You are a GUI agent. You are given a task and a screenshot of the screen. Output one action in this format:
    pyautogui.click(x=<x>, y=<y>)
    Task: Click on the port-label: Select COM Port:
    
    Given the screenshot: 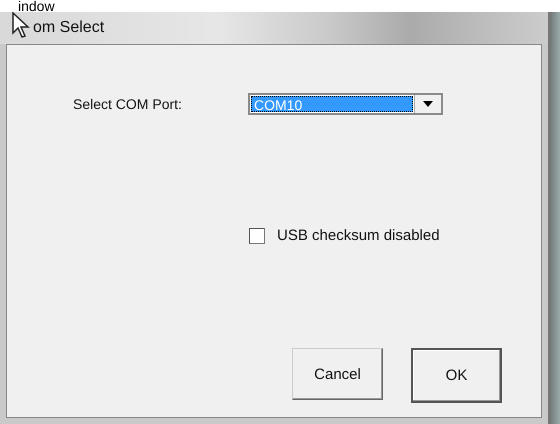 What is the action you would take?
    pyautogui.click(x=128, y=104)
    